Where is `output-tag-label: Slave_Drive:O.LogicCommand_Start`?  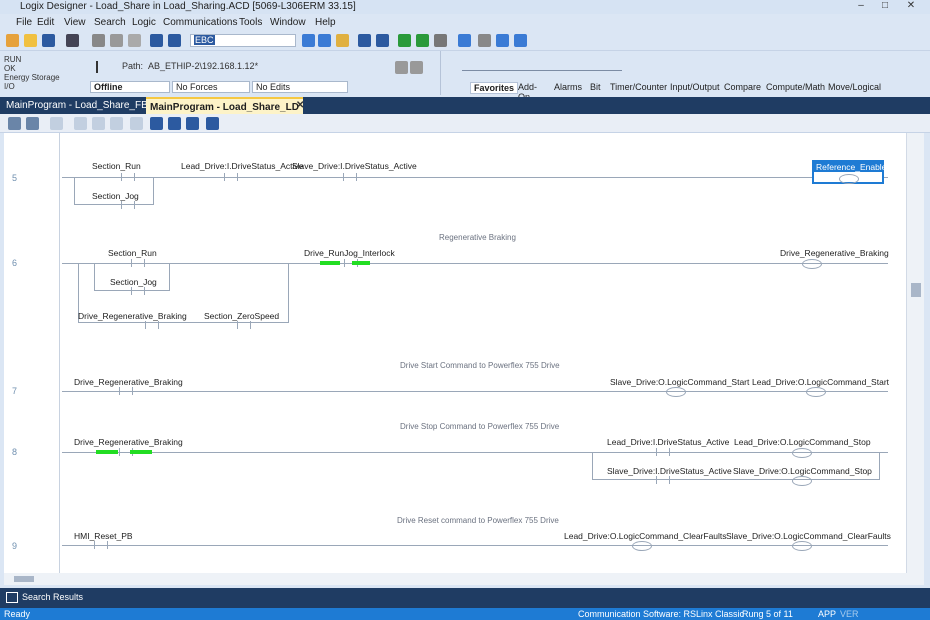 output-tag-label: Slave_Drive:O.LogicCommand_Start is located at coordinates (679, 382).